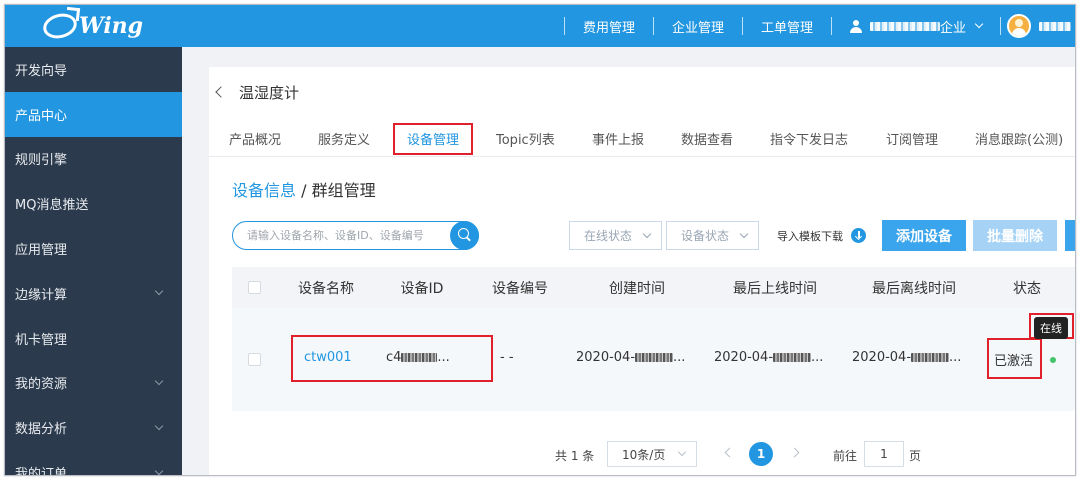 The image size is (1080, 480). I want to click on page-header: 温湿度计, so click(254, 92).